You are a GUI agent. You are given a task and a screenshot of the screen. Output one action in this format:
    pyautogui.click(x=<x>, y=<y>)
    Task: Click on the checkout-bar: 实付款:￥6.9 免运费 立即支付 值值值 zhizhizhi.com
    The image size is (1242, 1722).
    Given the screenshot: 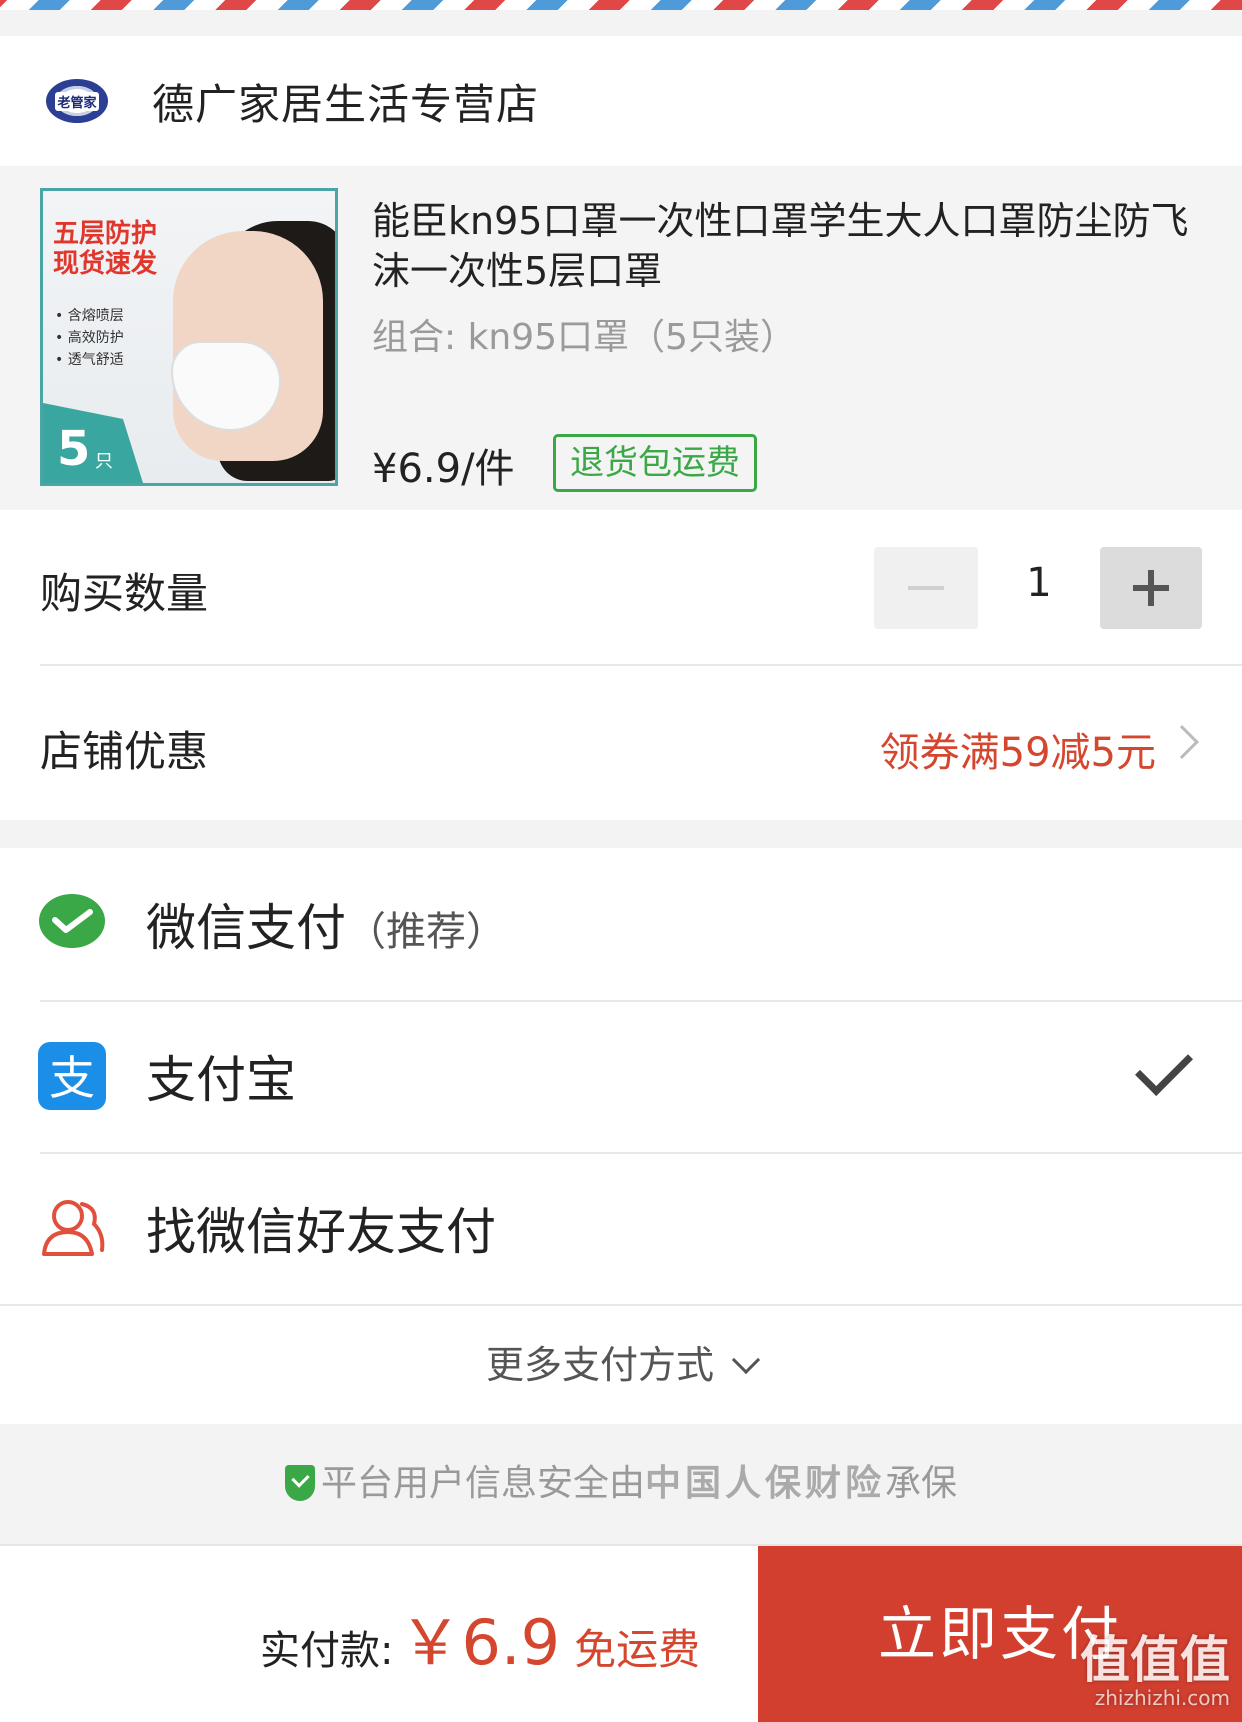 What is the action you would take?
    pyautogui.click(x=621, y=1633)
    